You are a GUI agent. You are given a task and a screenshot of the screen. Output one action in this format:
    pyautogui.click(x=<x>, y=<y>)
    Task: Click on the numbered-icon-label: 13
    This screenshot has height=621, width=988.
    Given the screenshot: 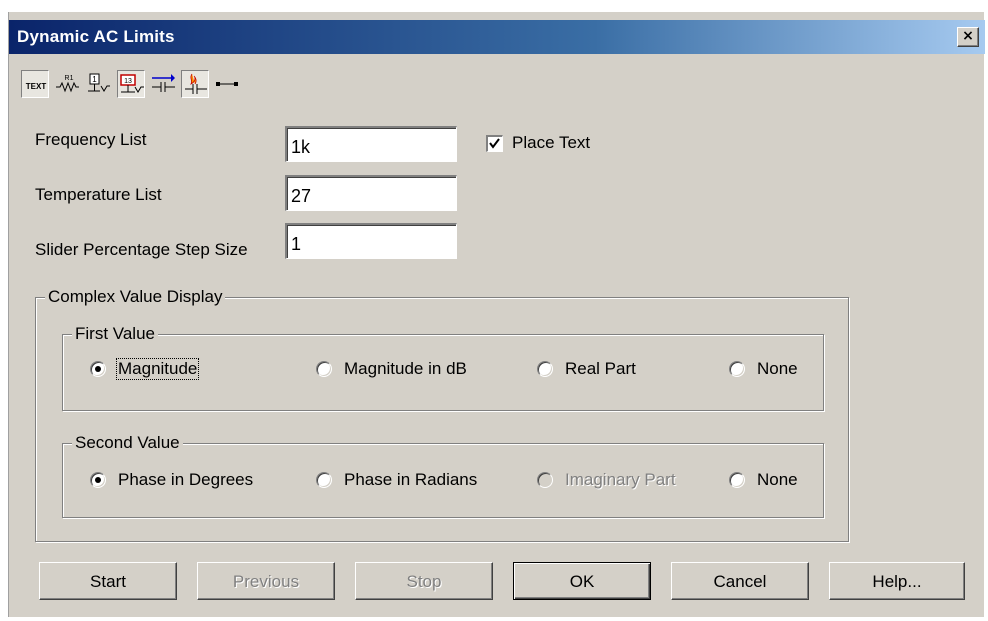 What is the action you would take?
    pyautogui.click(x=128, y=81)
    